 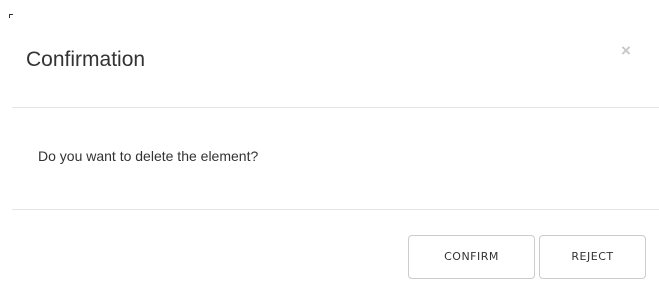 I want to click on close-icon: ×, so click(x=626, y=51).